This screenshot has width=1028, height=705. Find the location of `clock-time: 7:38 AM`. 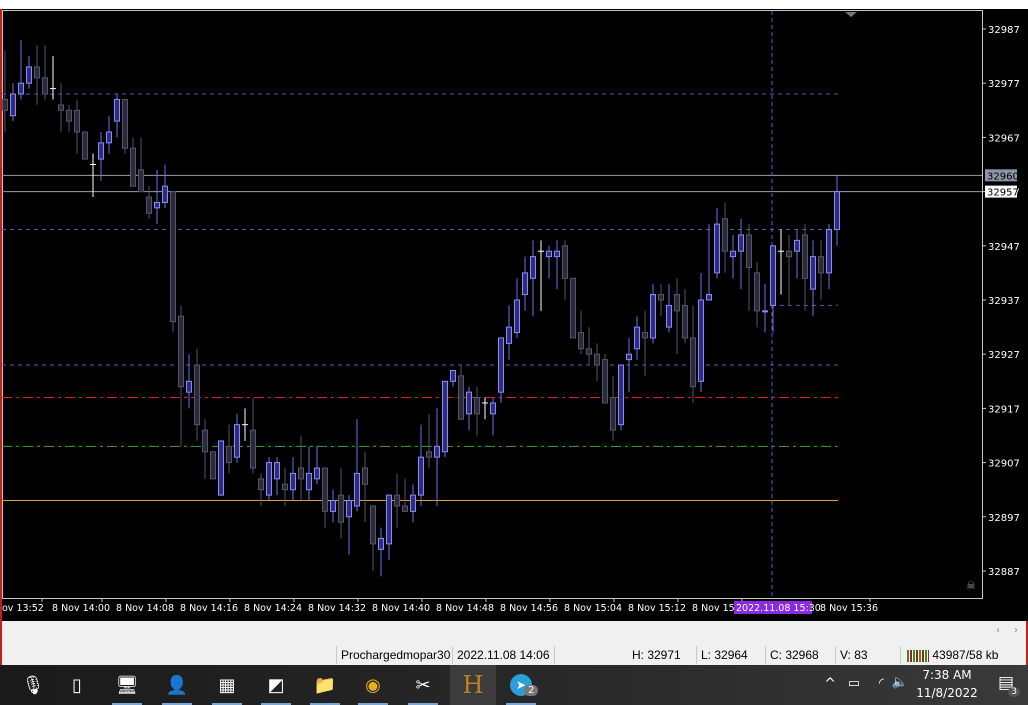

clock-time: 7:38 AM is located at coordinates (947, 675).